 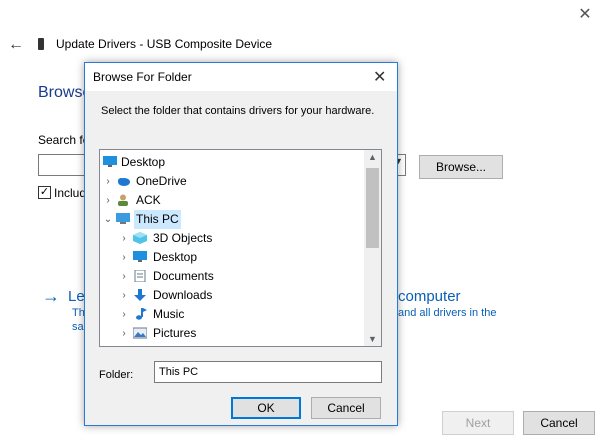 What do you see at coordinates (140, 295) in the screenshot?
I see `download-icon` at bounding box center [140, 295].